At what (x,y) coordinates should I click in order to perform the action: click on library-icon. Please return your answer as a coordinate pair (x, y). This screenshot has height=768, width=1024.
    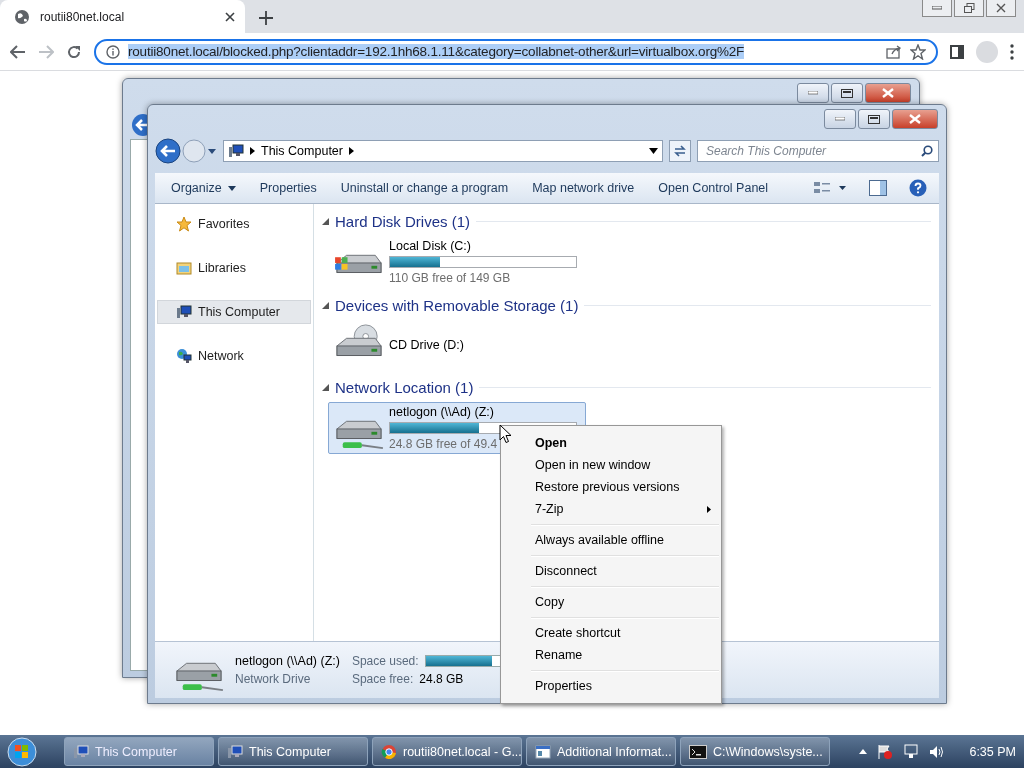
    Looking at the image, I should click on (184, 268).